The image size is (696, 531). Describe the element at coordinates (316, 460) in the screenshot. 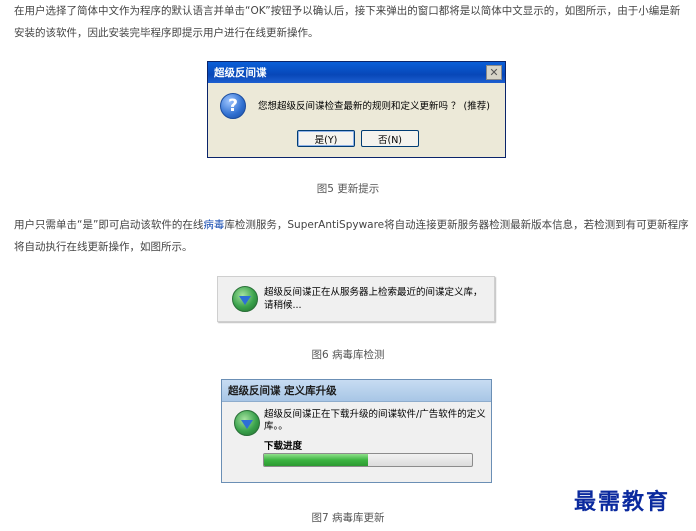

I see `progress-fill` at that location.